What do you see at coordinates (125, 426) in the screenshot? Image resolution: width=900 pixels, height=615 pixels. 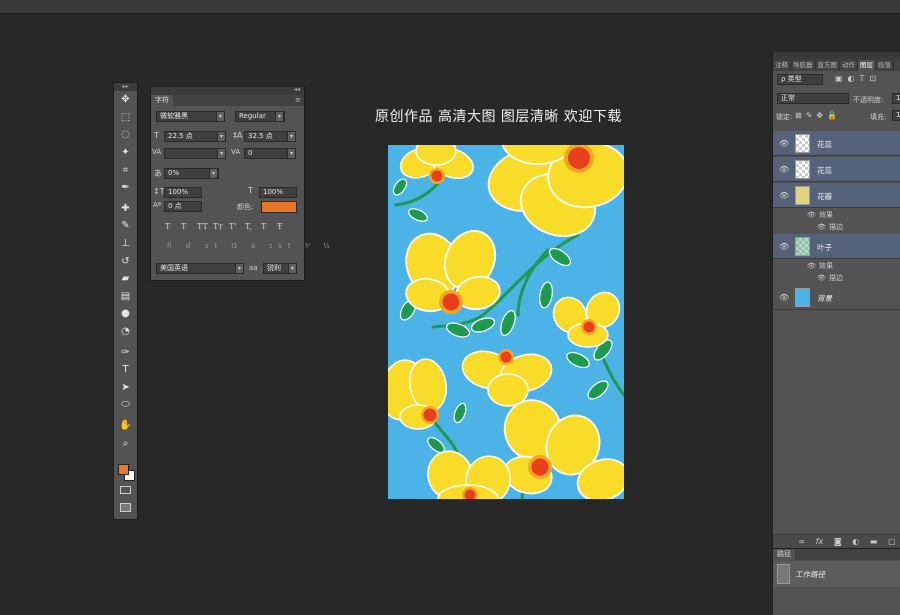 I see `hand-icon: ✋` at bounding box center [125, 426].